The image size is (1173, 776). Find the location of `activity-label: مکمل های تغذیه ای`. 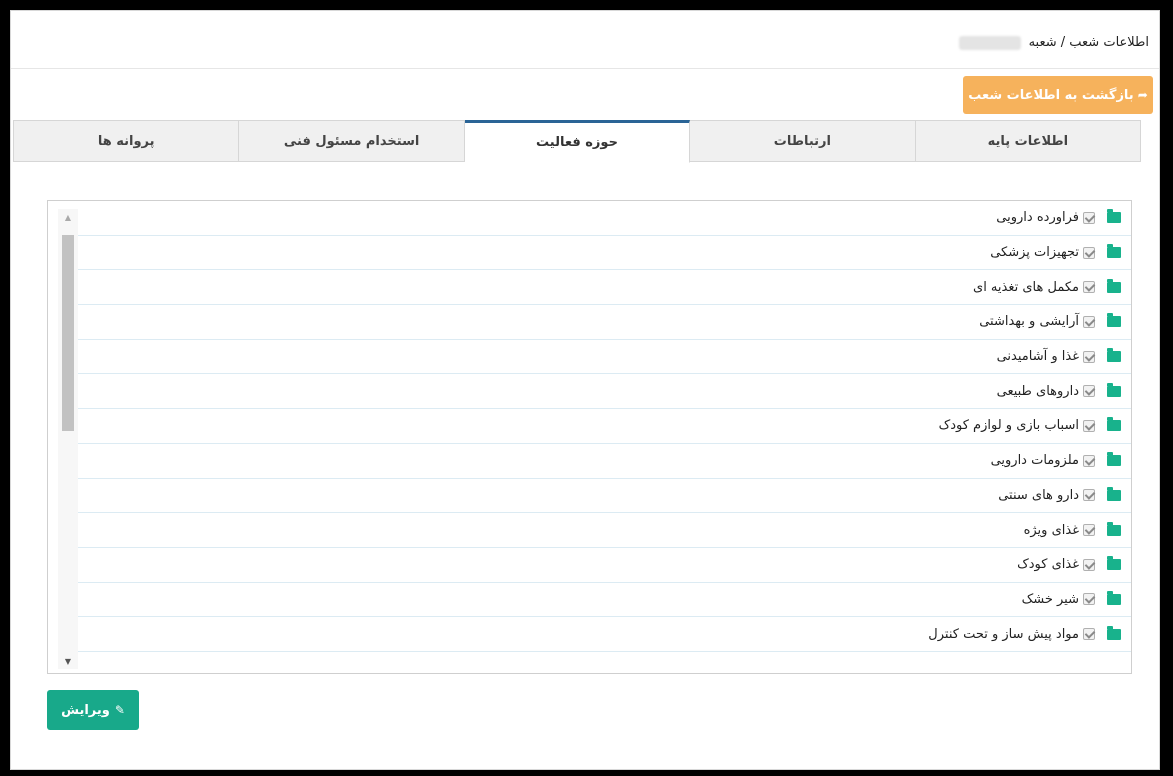

activity-label: مکمل های تغذیه ای is located at coordinates (1026, 287).